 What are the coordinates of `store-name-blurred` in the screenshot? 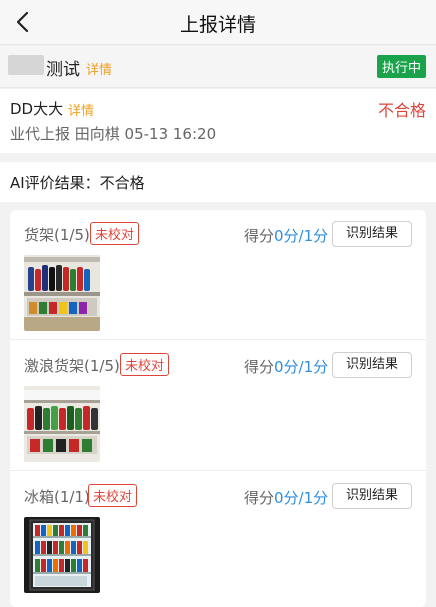 It's located at (26, 65).